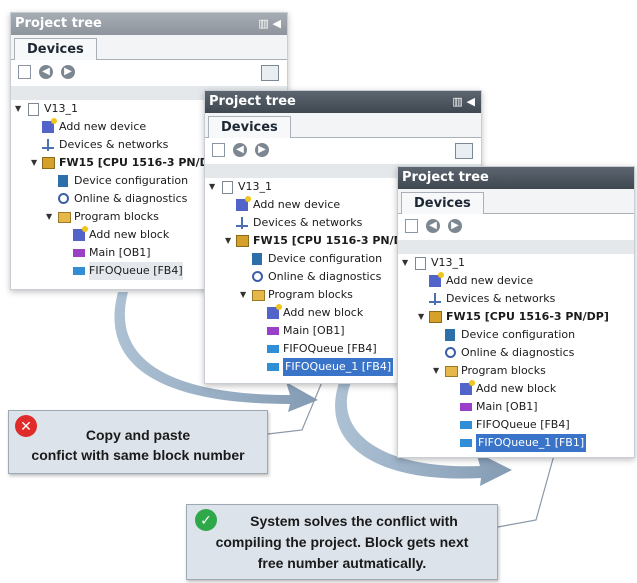 The height and width of the screenshot is (583, 637). Describe the element at coordinates (531, 443) in the screenshot. I see `tree-row-label: FIFOQueue_1 [FB1]` at that location.